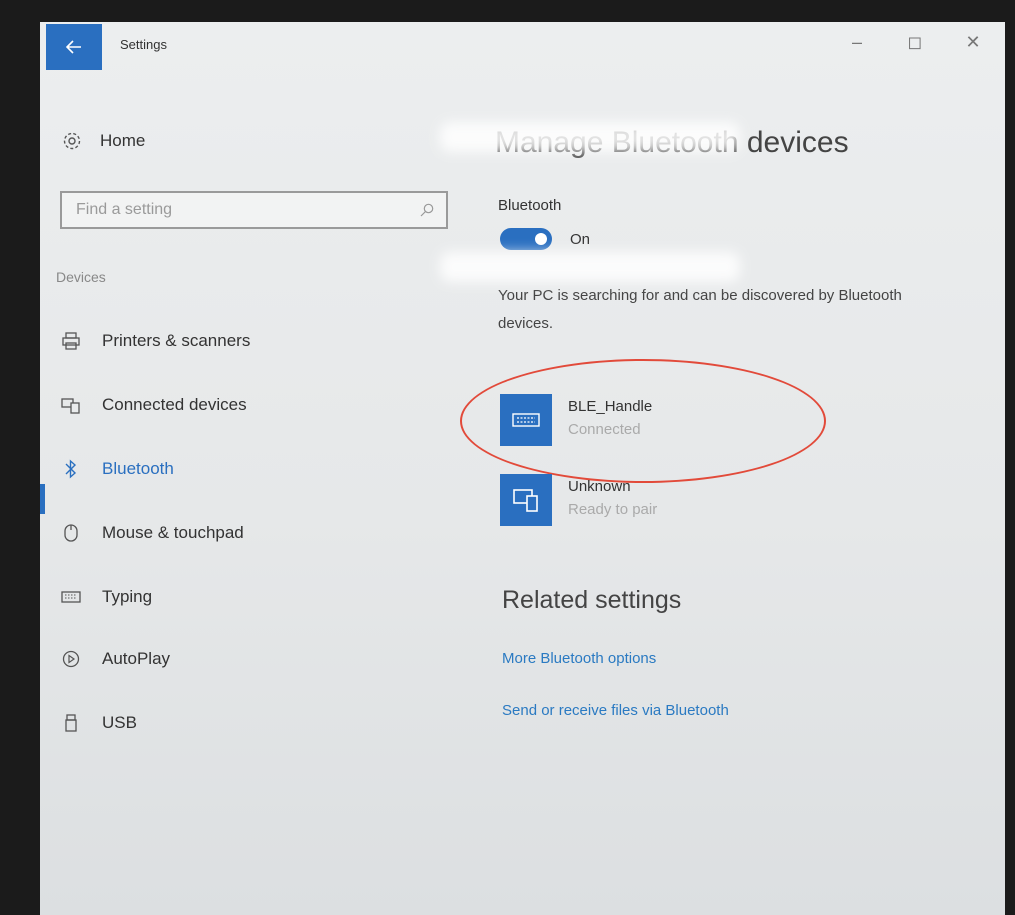 The image size is (1015, 915). Describe the element at coordinates (71, 723) in the screenshot. I see `usb-icon` at that location.